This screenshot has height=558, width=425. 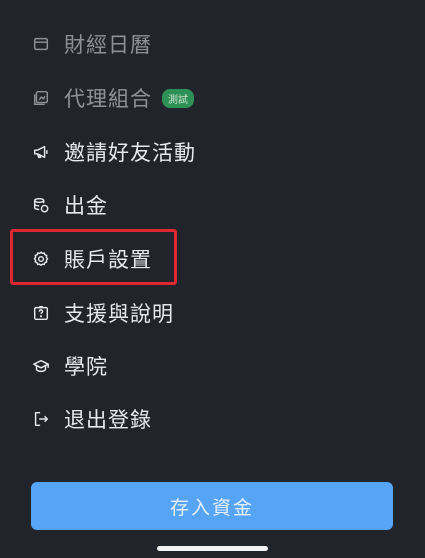 I want to click on logout-icon, so click(x=41, y=419).